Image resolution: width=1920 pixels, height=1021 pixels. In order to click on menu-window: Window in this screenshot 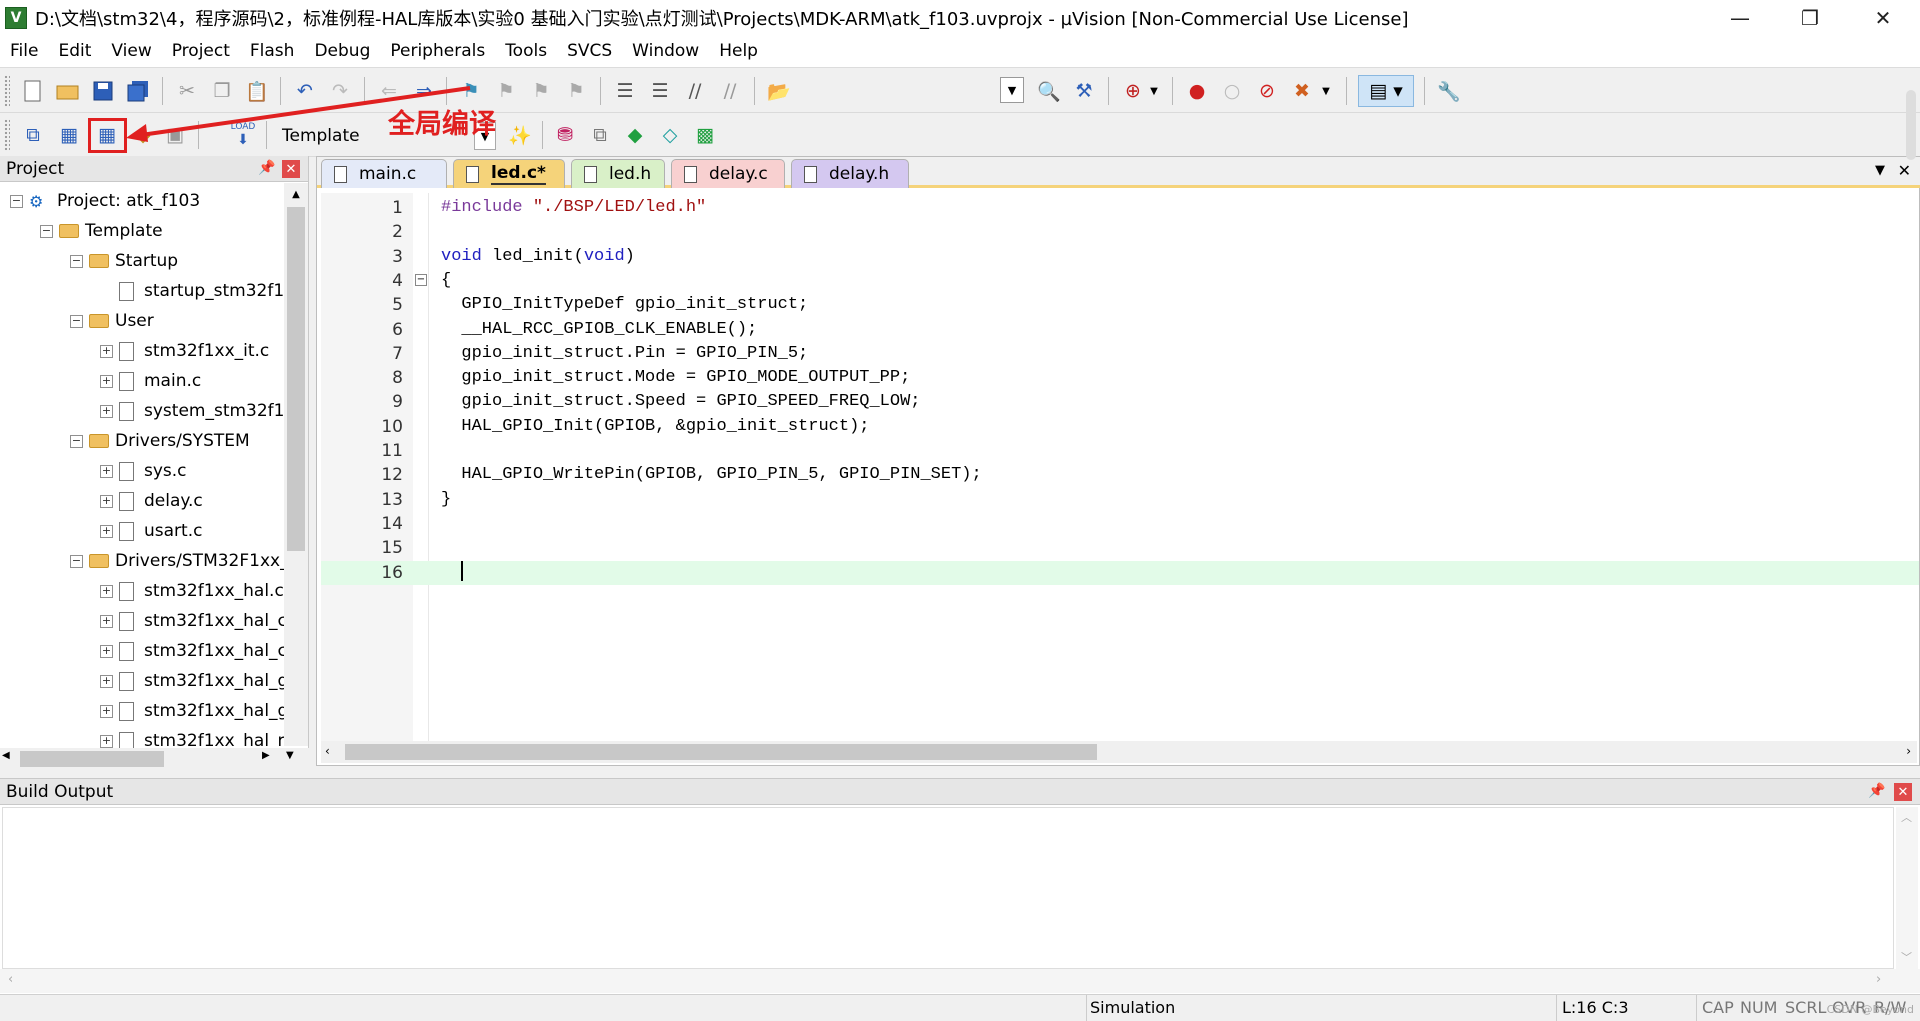, I will do `click(665, 51)`.